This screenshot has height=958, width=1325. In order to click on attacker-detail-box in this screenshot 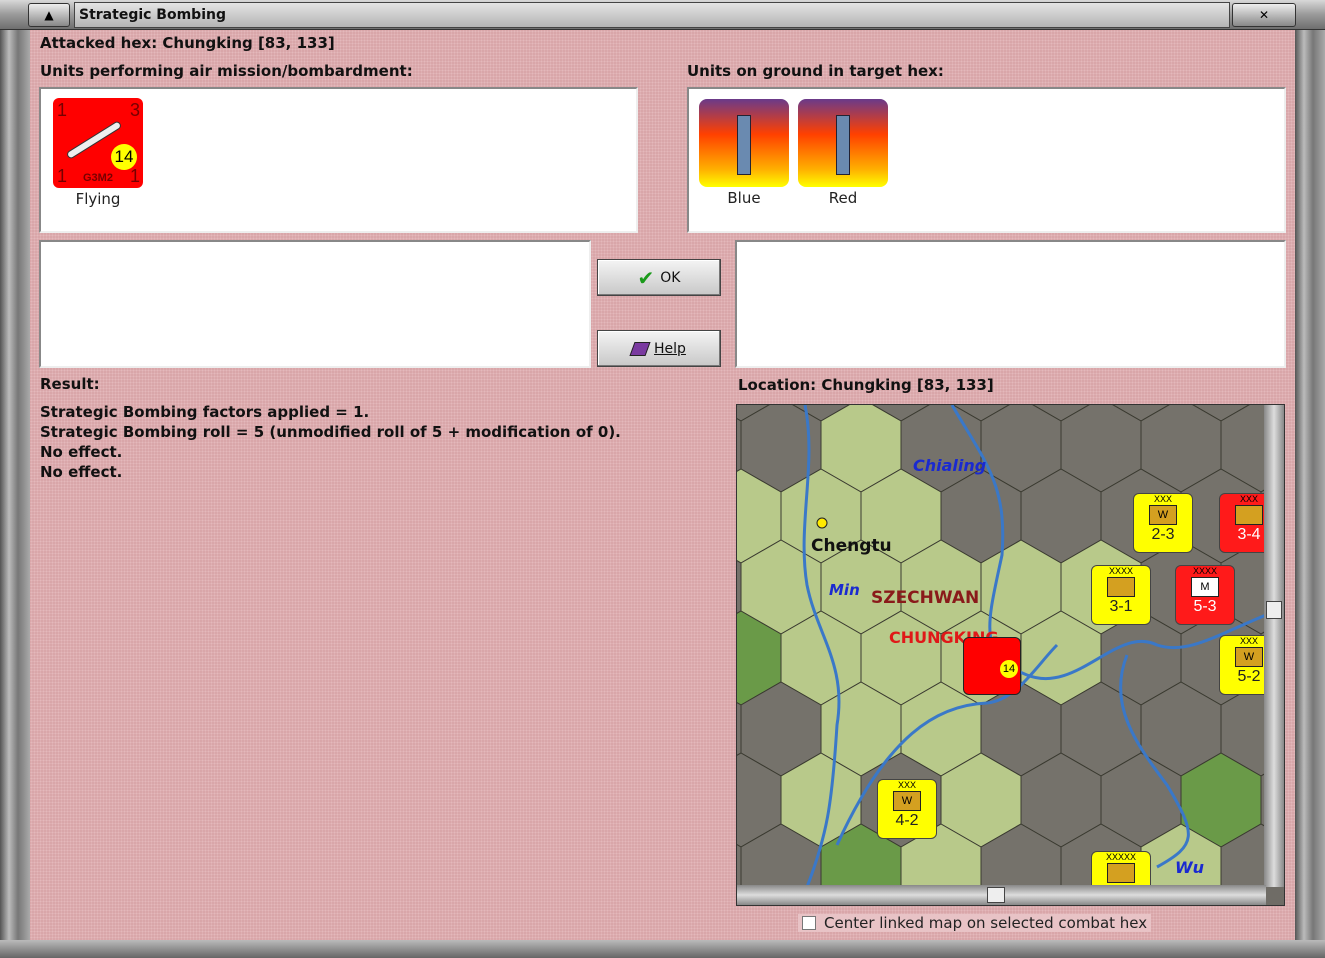, I will do `click(315, 304)`.